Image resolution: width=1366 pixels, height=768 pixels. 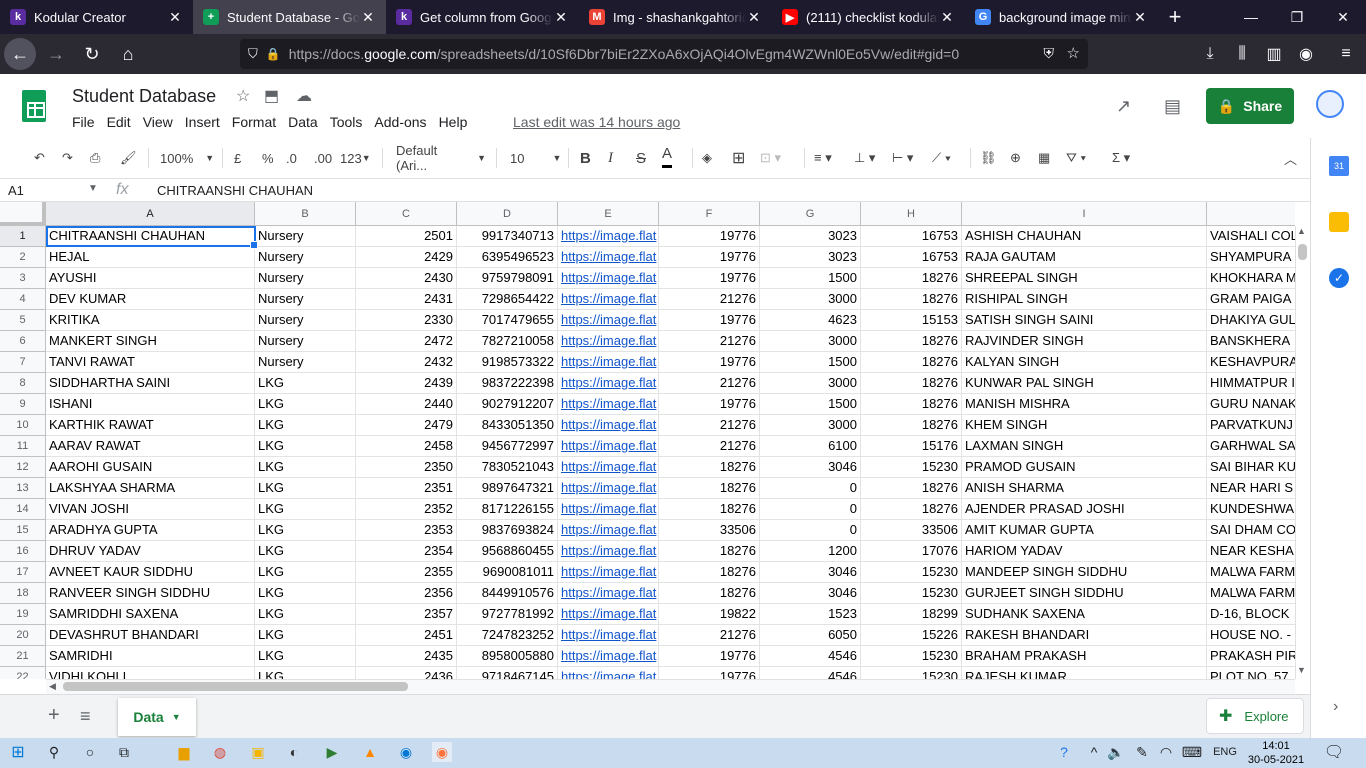 I want to click on cell: 16753, so click(x=911, y=257).